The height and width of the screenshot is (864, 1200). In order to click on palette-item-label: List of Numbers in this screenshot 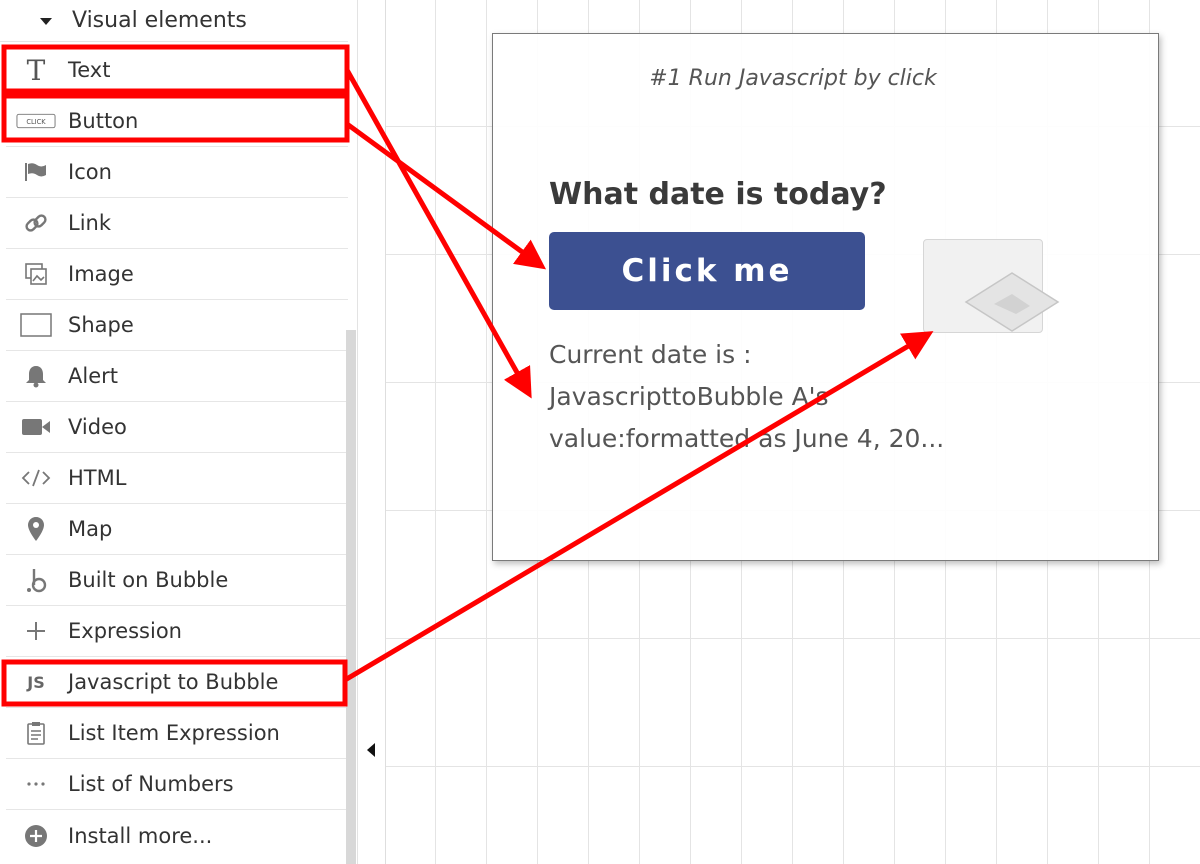, I will do `click(151, 784)`.